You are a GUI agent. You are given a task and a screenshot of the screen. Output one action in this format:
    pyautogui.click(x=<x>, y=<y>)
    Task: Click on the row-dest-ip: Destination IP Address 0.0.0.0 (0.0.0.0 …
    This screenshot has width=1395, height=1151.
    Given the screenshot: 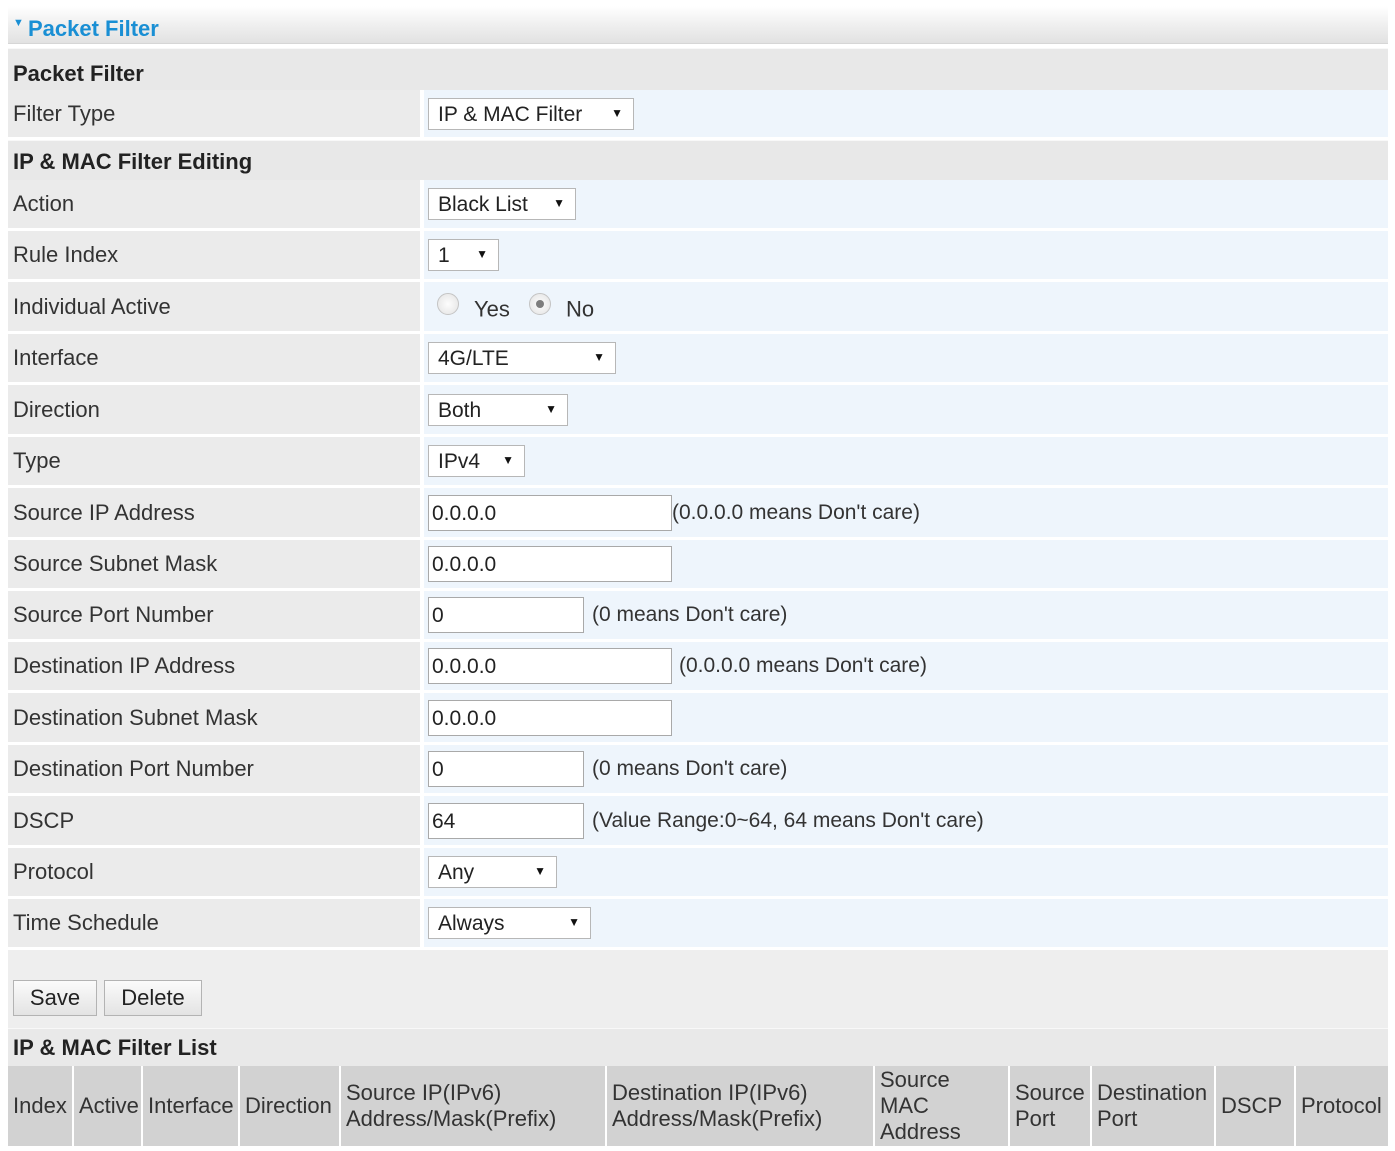 What is the action you would take?
    pyautogui.click(x=698, y=667)
    